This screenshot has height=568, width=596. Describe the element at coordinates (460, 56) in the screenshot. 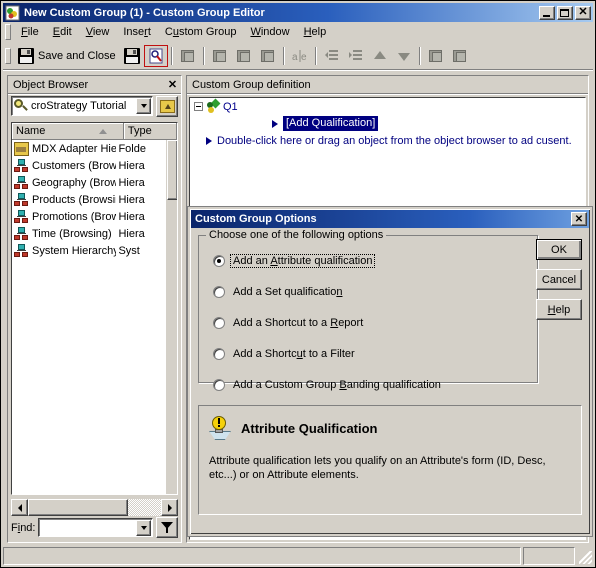

I see `collapse-all-button` at that location.